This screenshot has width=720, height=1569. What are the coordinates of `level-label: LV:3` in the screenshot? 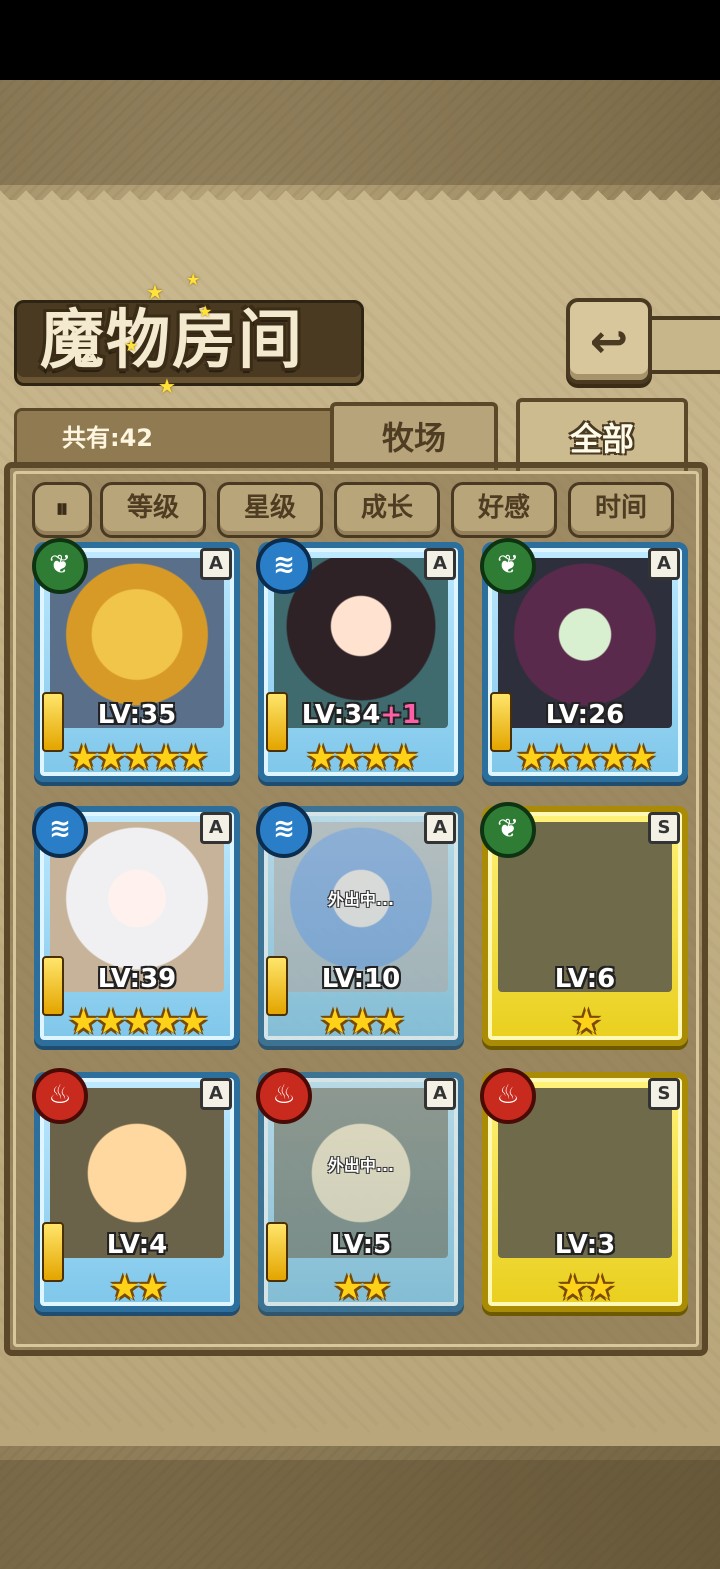 It's located at (585, 1245).